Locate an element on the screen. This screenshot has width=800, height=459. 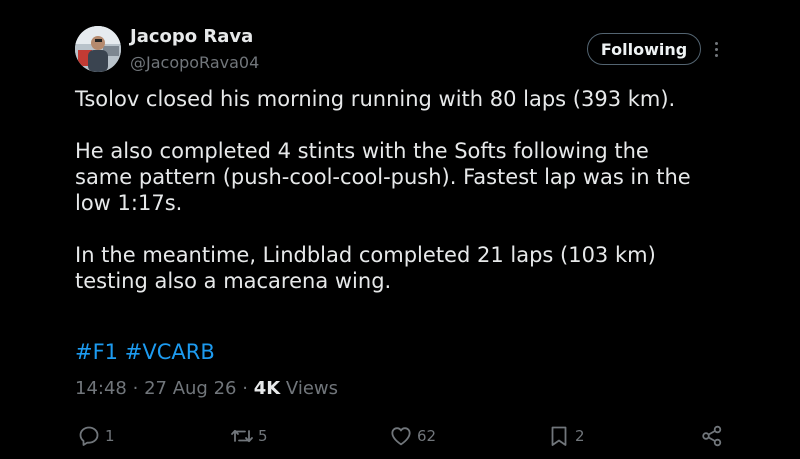
like-count: 62 is located at coordinates (427, 436).